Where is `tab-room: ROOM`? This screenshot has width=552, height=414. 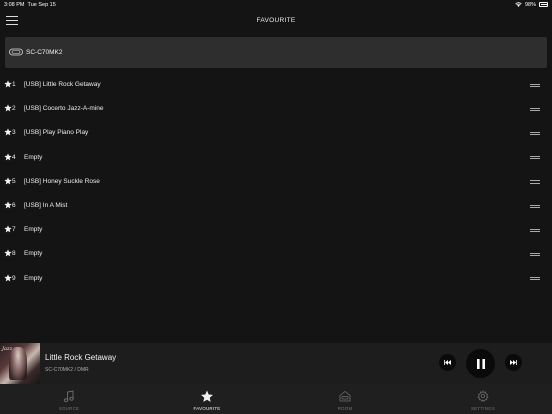
tab-room: ROOM is located at coordinates (345, 399).